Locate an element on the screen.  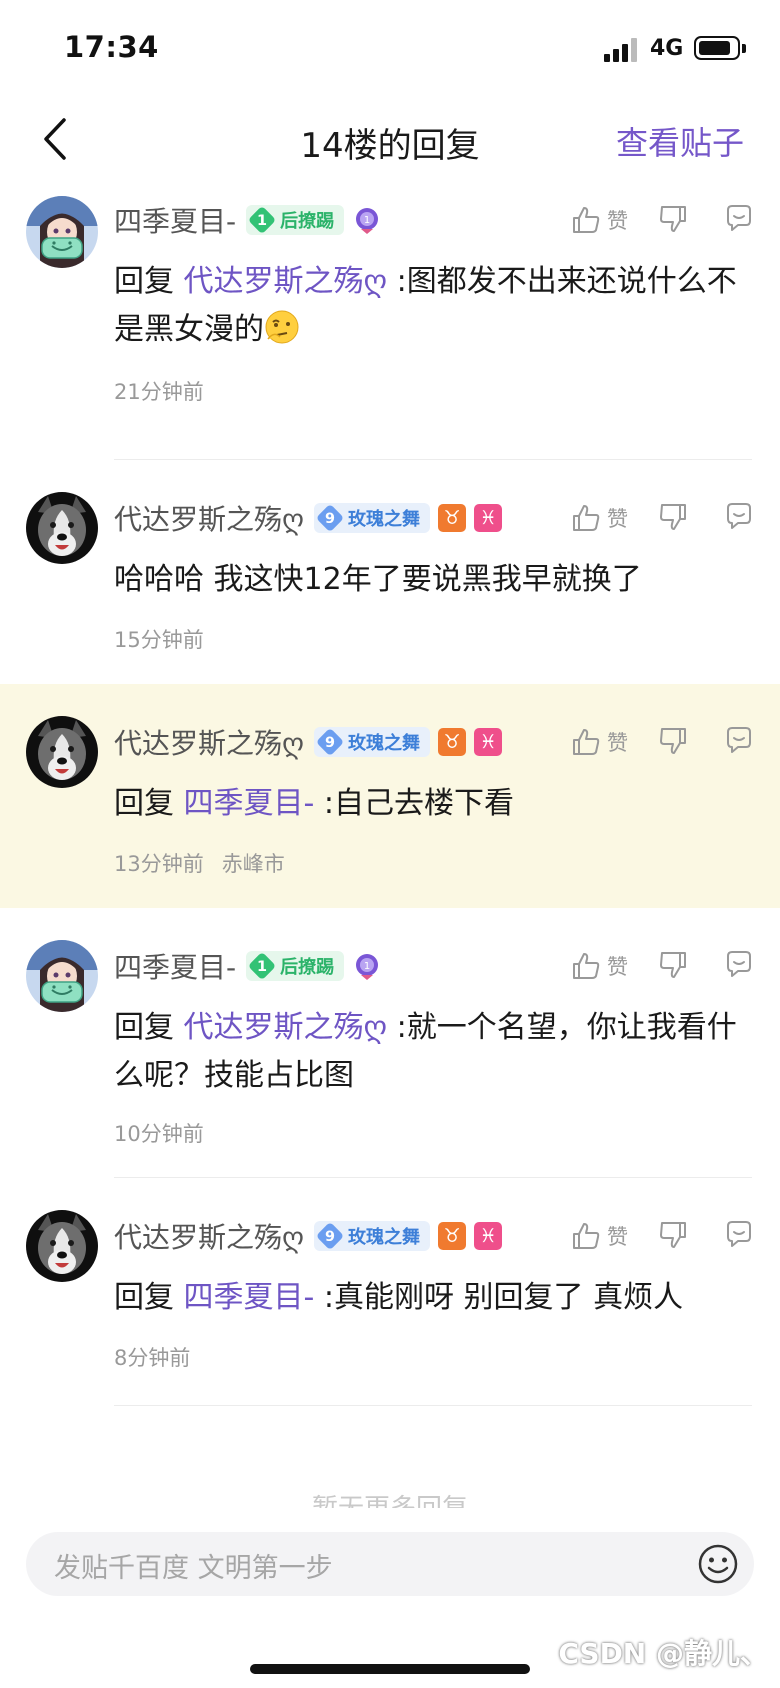
reply-input: 发贴千百度 文明第一步 is located at coordinates (390, 1564).